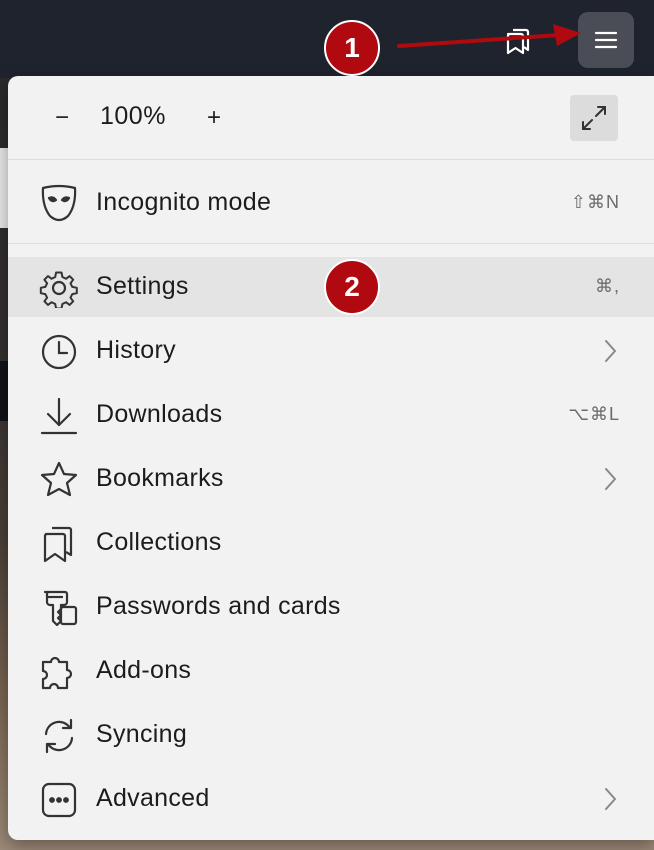 This screenshot has width=654, height=850. What do you see at coordinates (331, 118) in the screenshot?
I see `zoom-controls: − 100% +` at bounding box center [331, 118].